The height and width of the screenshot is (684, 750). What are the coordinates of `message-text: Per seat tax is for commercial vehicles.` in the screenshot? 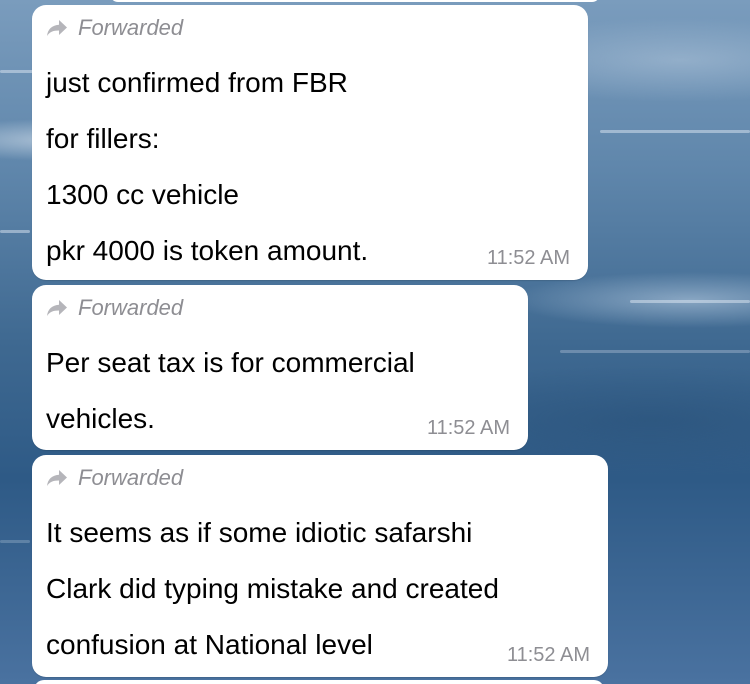 It's located at (230, 391).